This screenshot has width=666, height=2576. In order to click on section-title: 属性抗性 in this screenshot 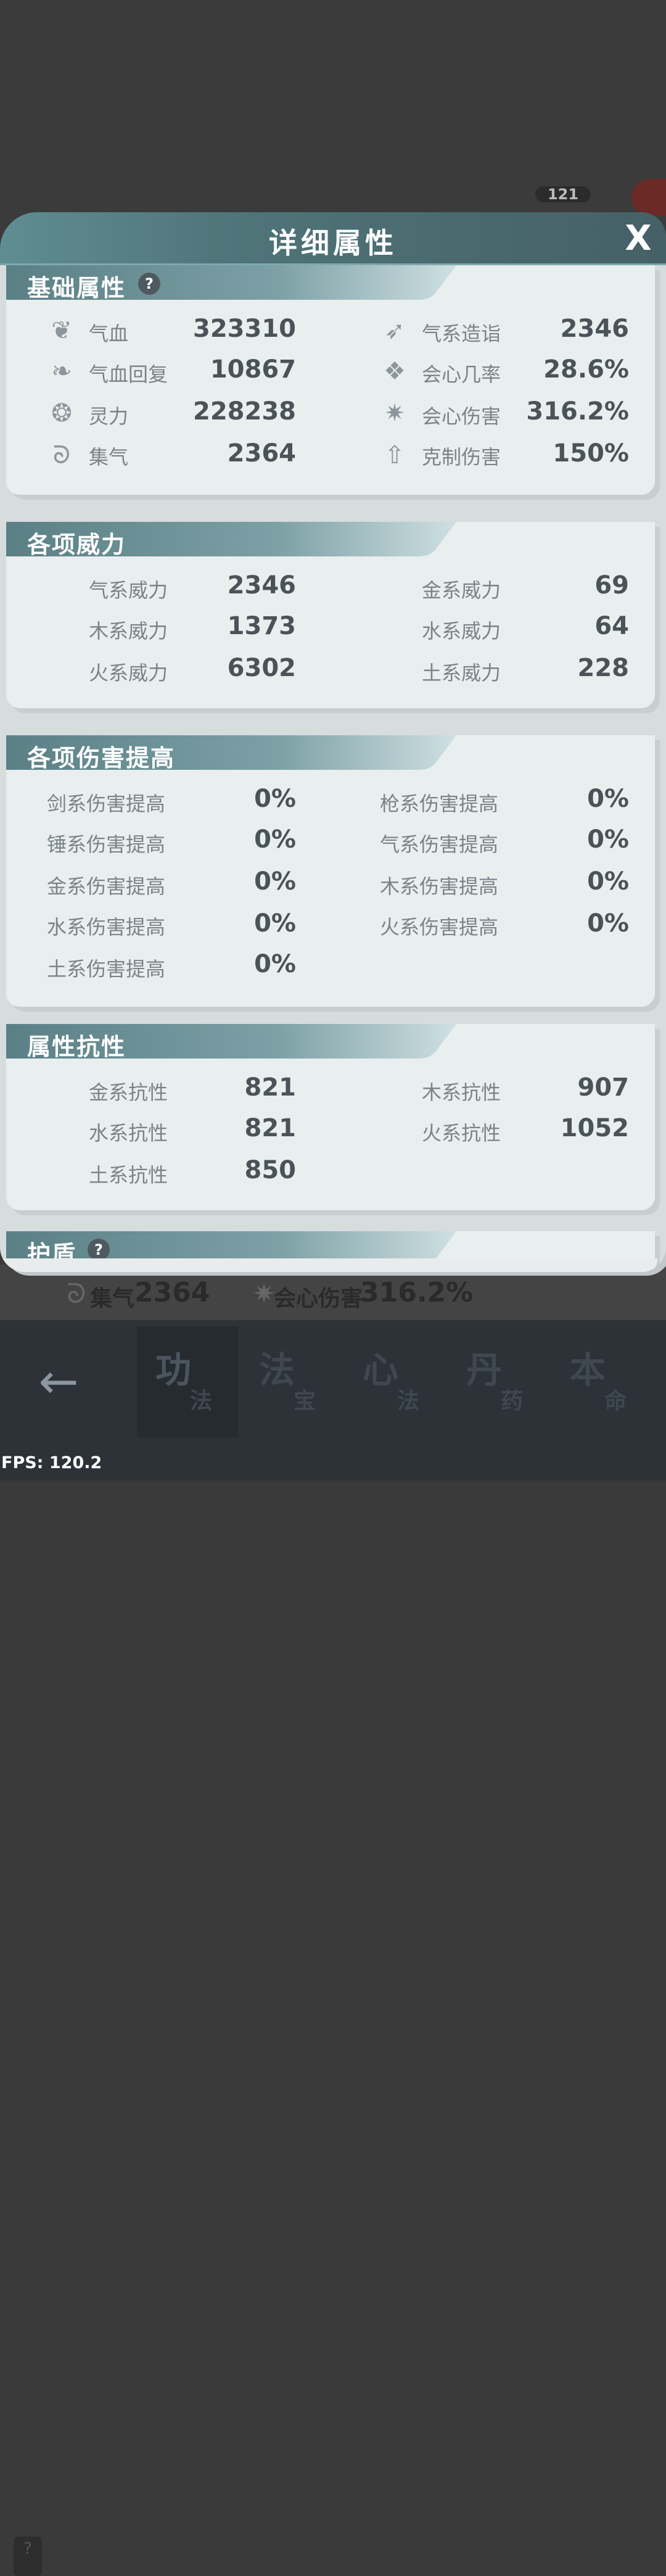, I will do `click(77, 1046)`.